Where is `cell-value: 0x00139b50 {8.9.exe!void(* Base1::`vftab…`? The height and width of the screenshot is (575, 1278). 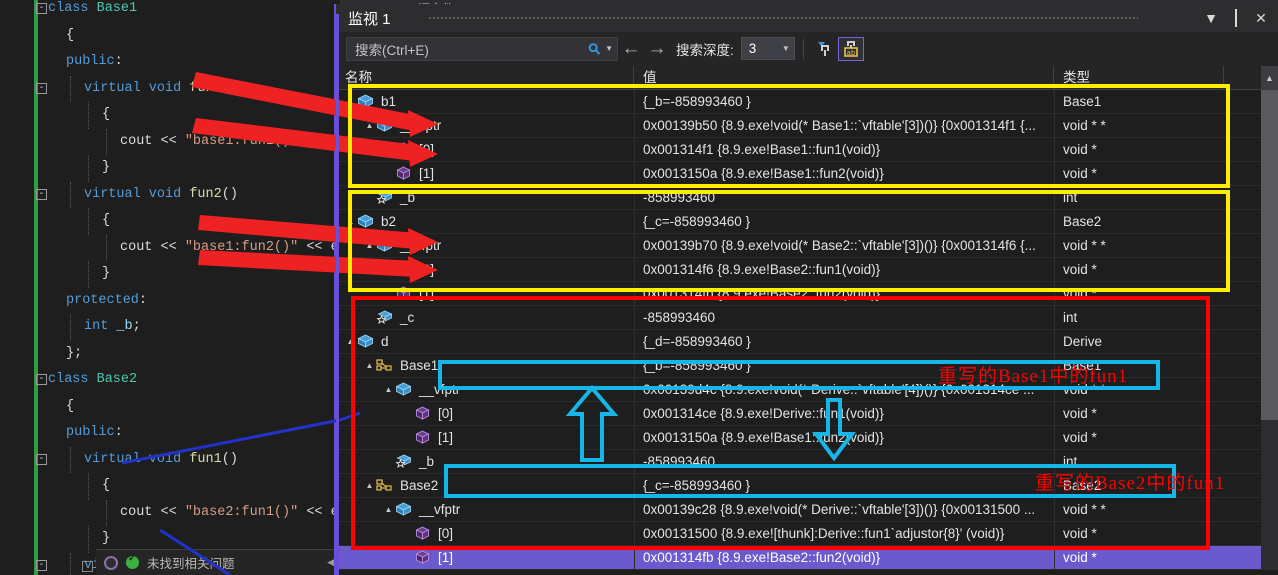 cell-value: 0x00139b50 {8.9.exe!void(* Base1::`vftab… is located at coordinates (844, 125).